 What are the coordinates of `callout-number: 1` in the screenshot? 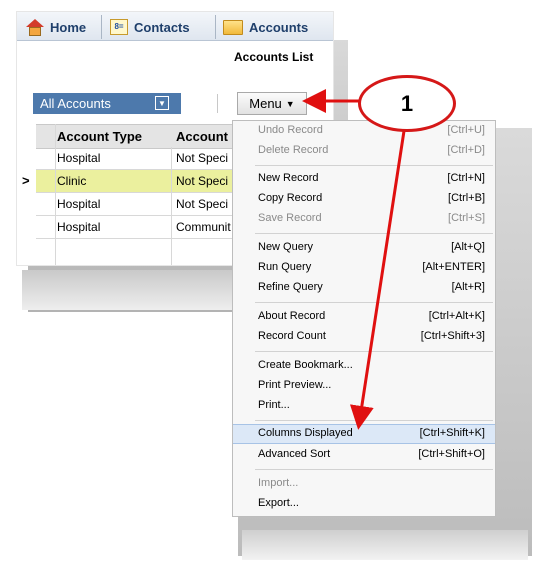 It's located at (407, 103).